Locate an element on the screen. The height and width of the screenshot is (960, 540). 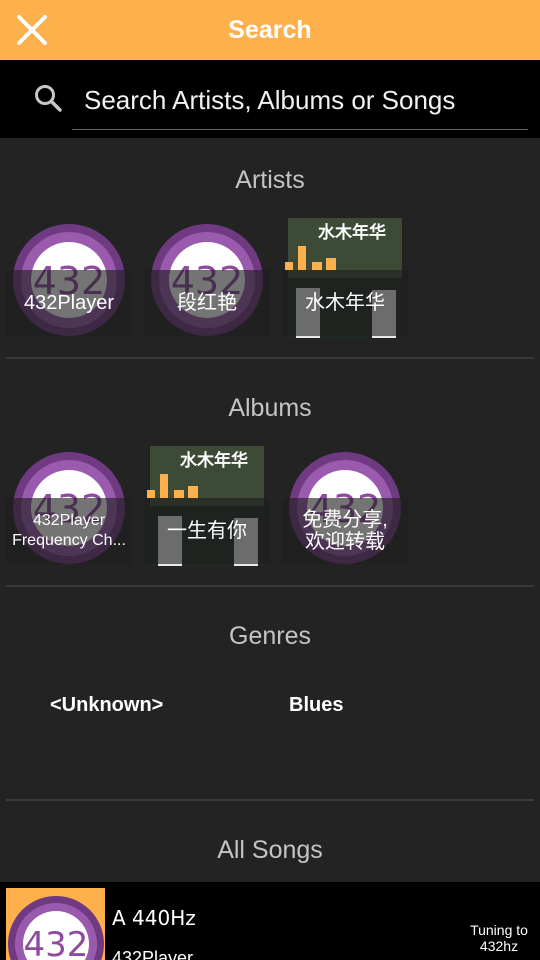
artists-section-title: Artists is located at coordinates (270, 180).